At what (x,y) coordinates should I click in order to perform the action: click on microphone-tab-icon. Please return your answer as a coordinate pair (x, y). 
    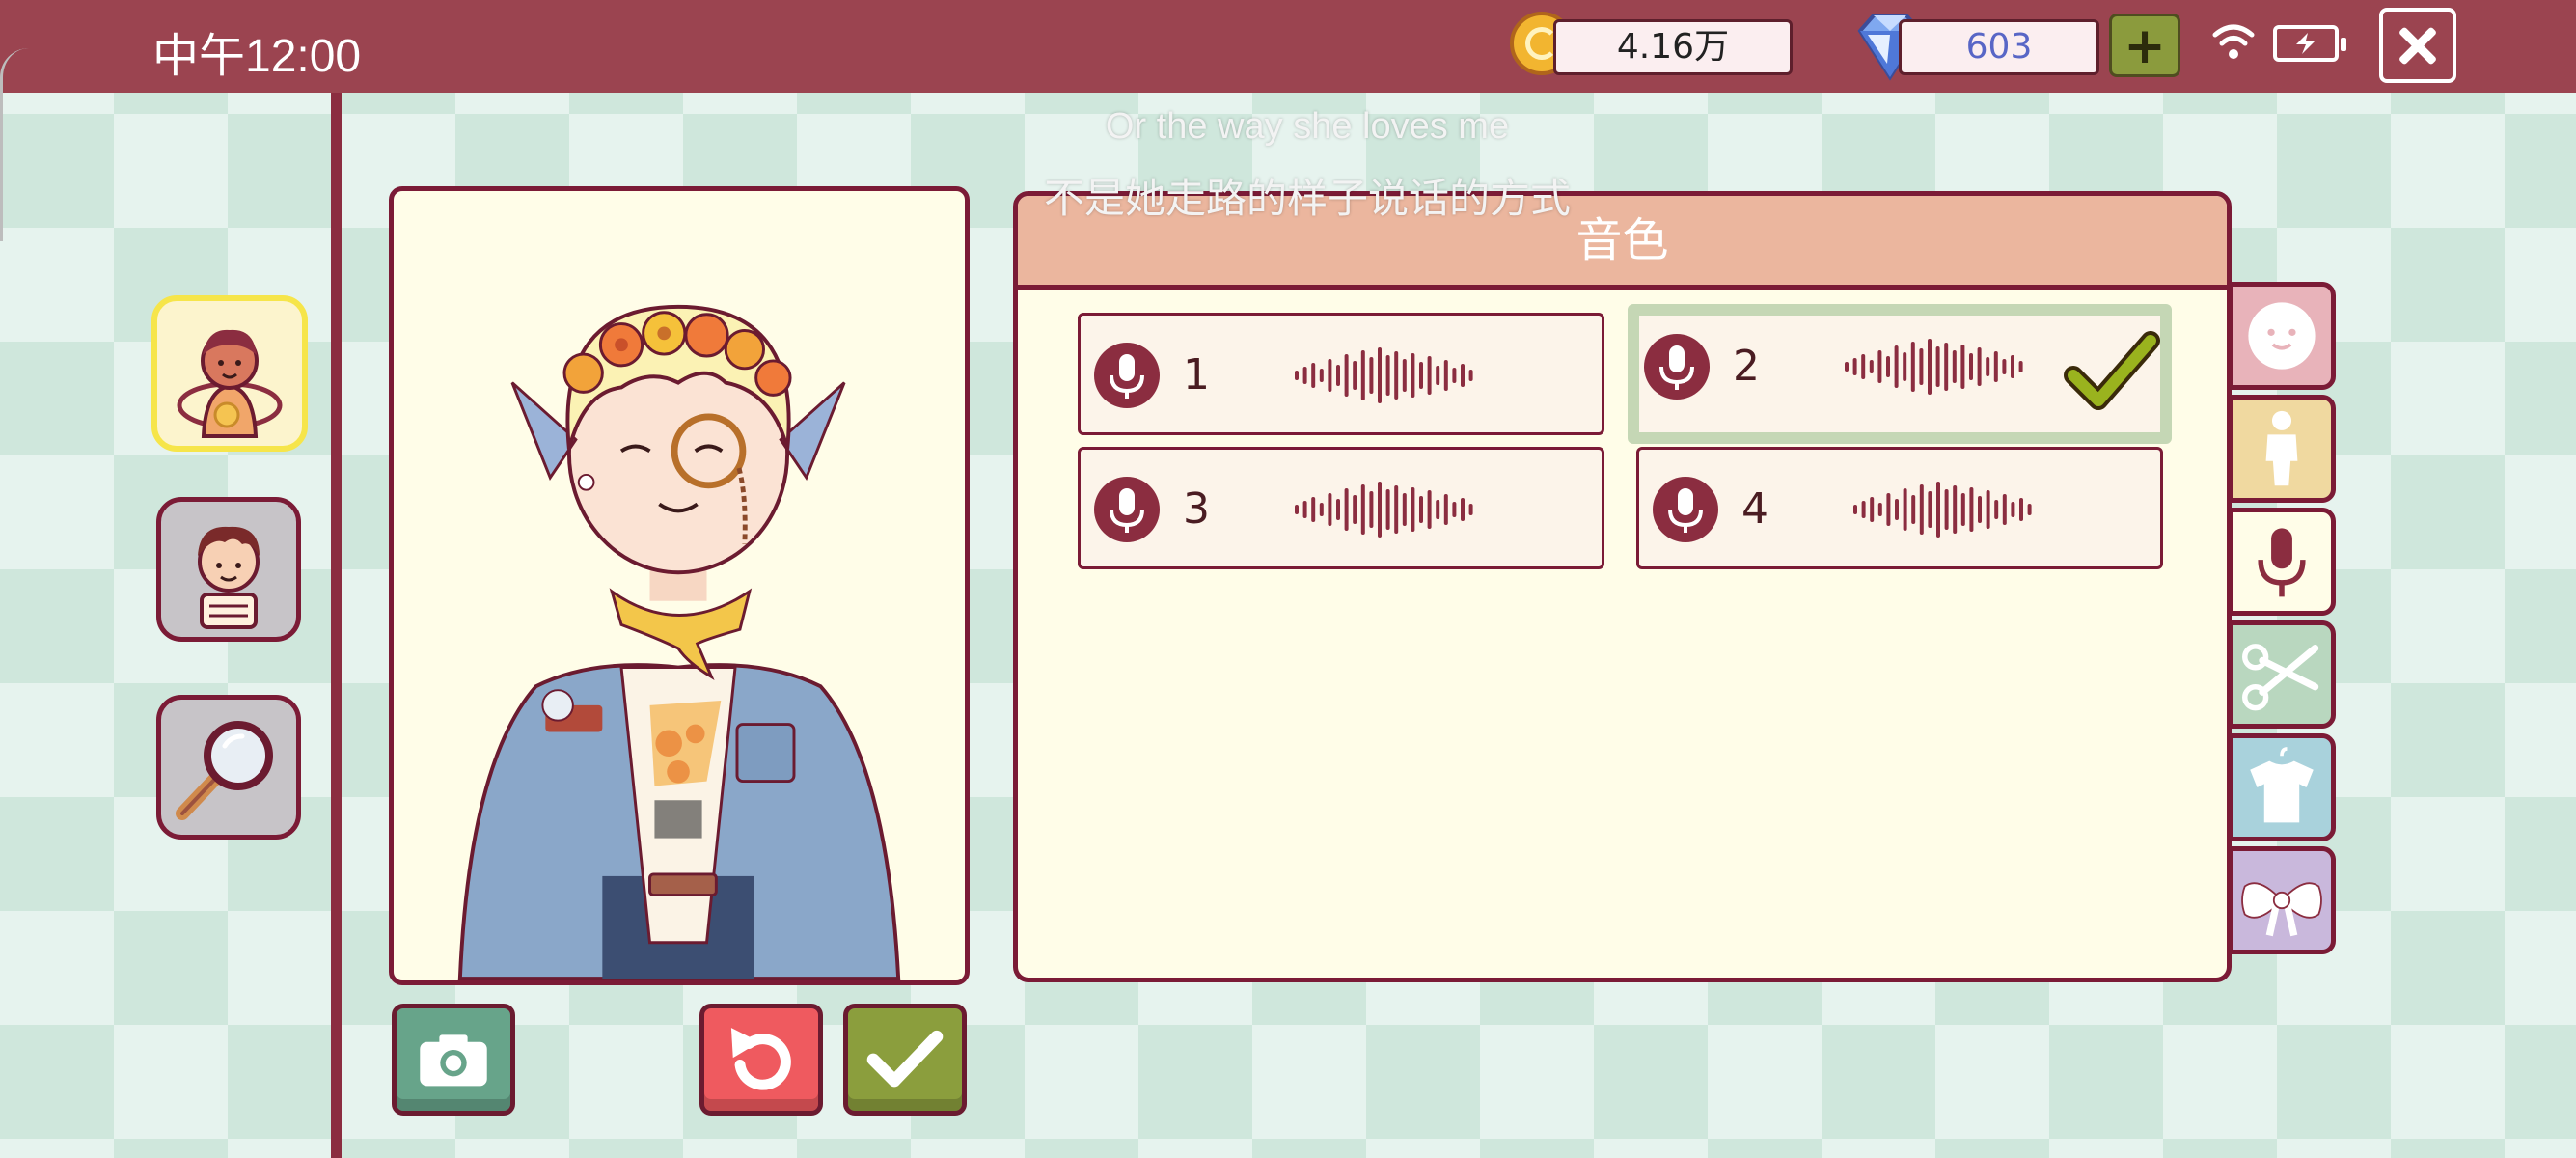
    Looking at the image, I should click on (2282, 562).